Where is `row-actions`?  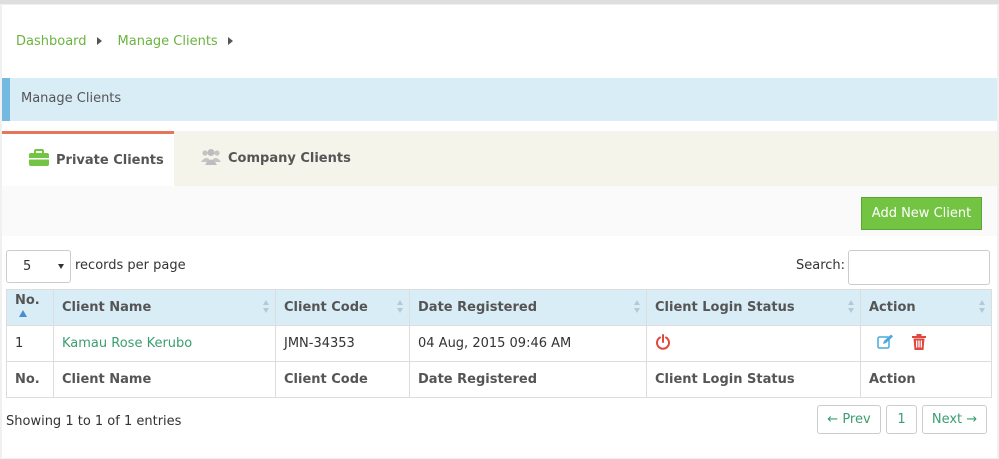 row-actions is located at coordinates (926, 343).